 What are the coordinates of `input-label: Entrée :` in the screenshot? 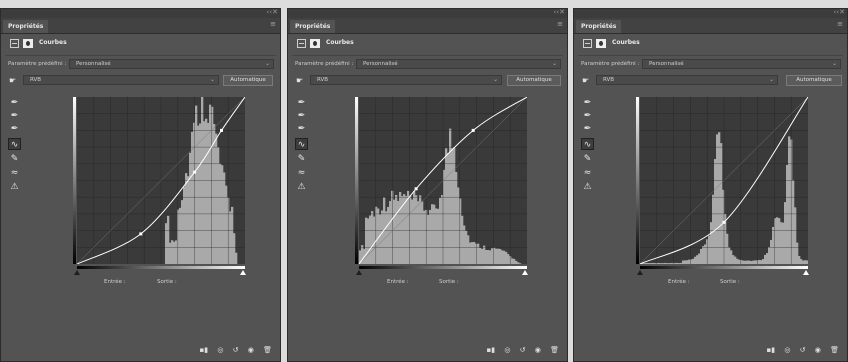 It's located at (115, 282).